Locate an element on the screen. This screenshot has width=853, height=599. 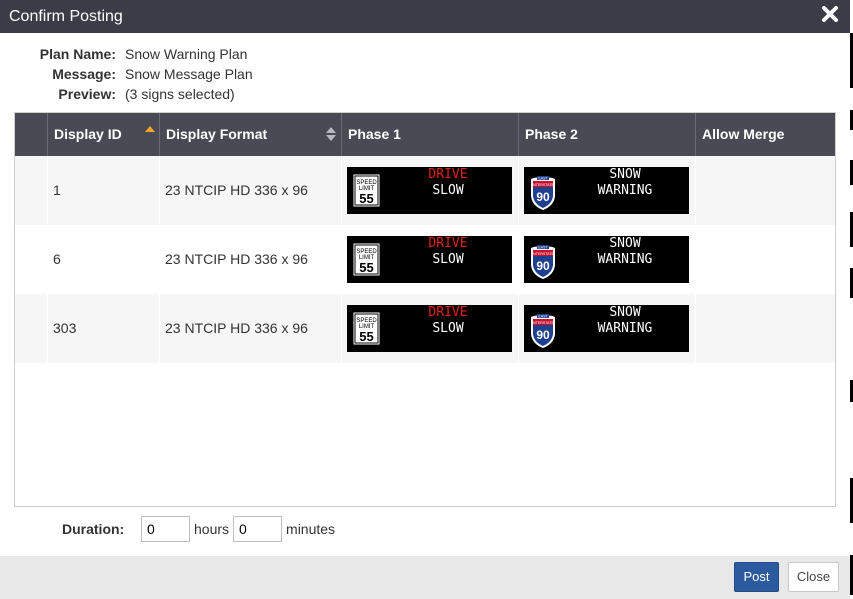
preview-label: Preview: is located at coordinates (87, 94).